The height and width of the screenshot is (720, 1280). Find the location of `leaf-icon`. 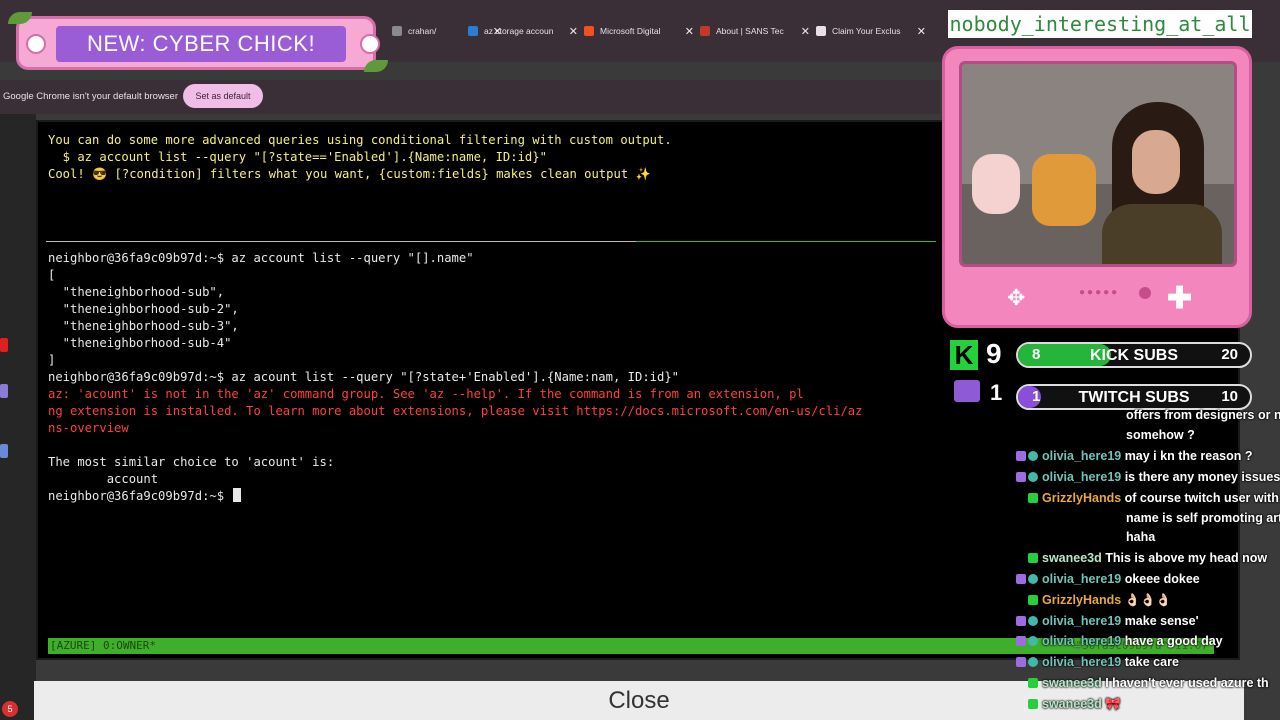

leaf-icon is located at coordinates (376, 66).